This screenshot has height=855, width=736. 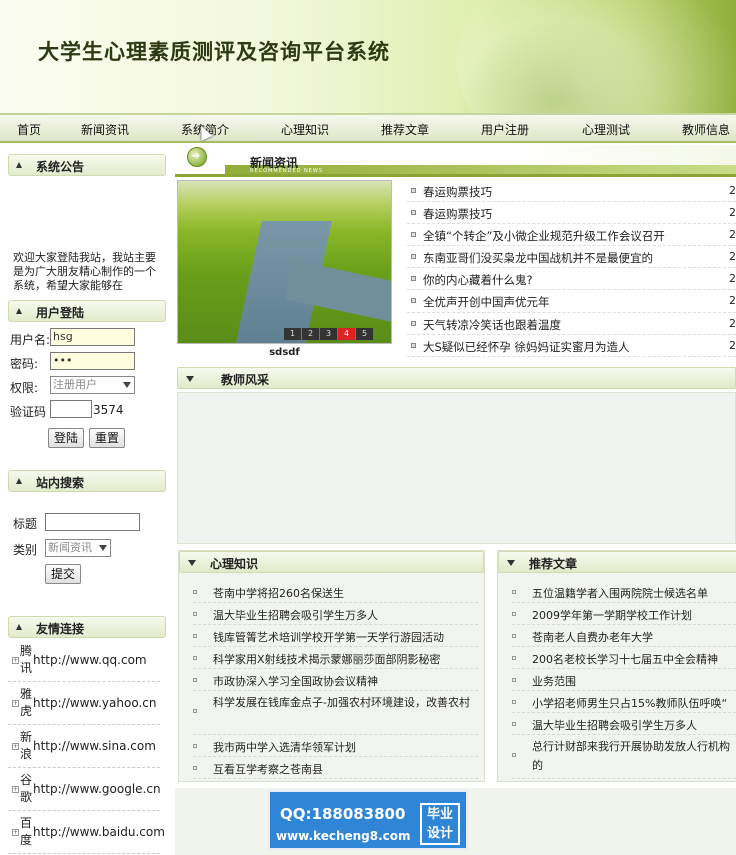 What do you see at coordinates (92, 385) in the screenshot?
I see `role-select: 注册用户` at bounding box center [92, 385].